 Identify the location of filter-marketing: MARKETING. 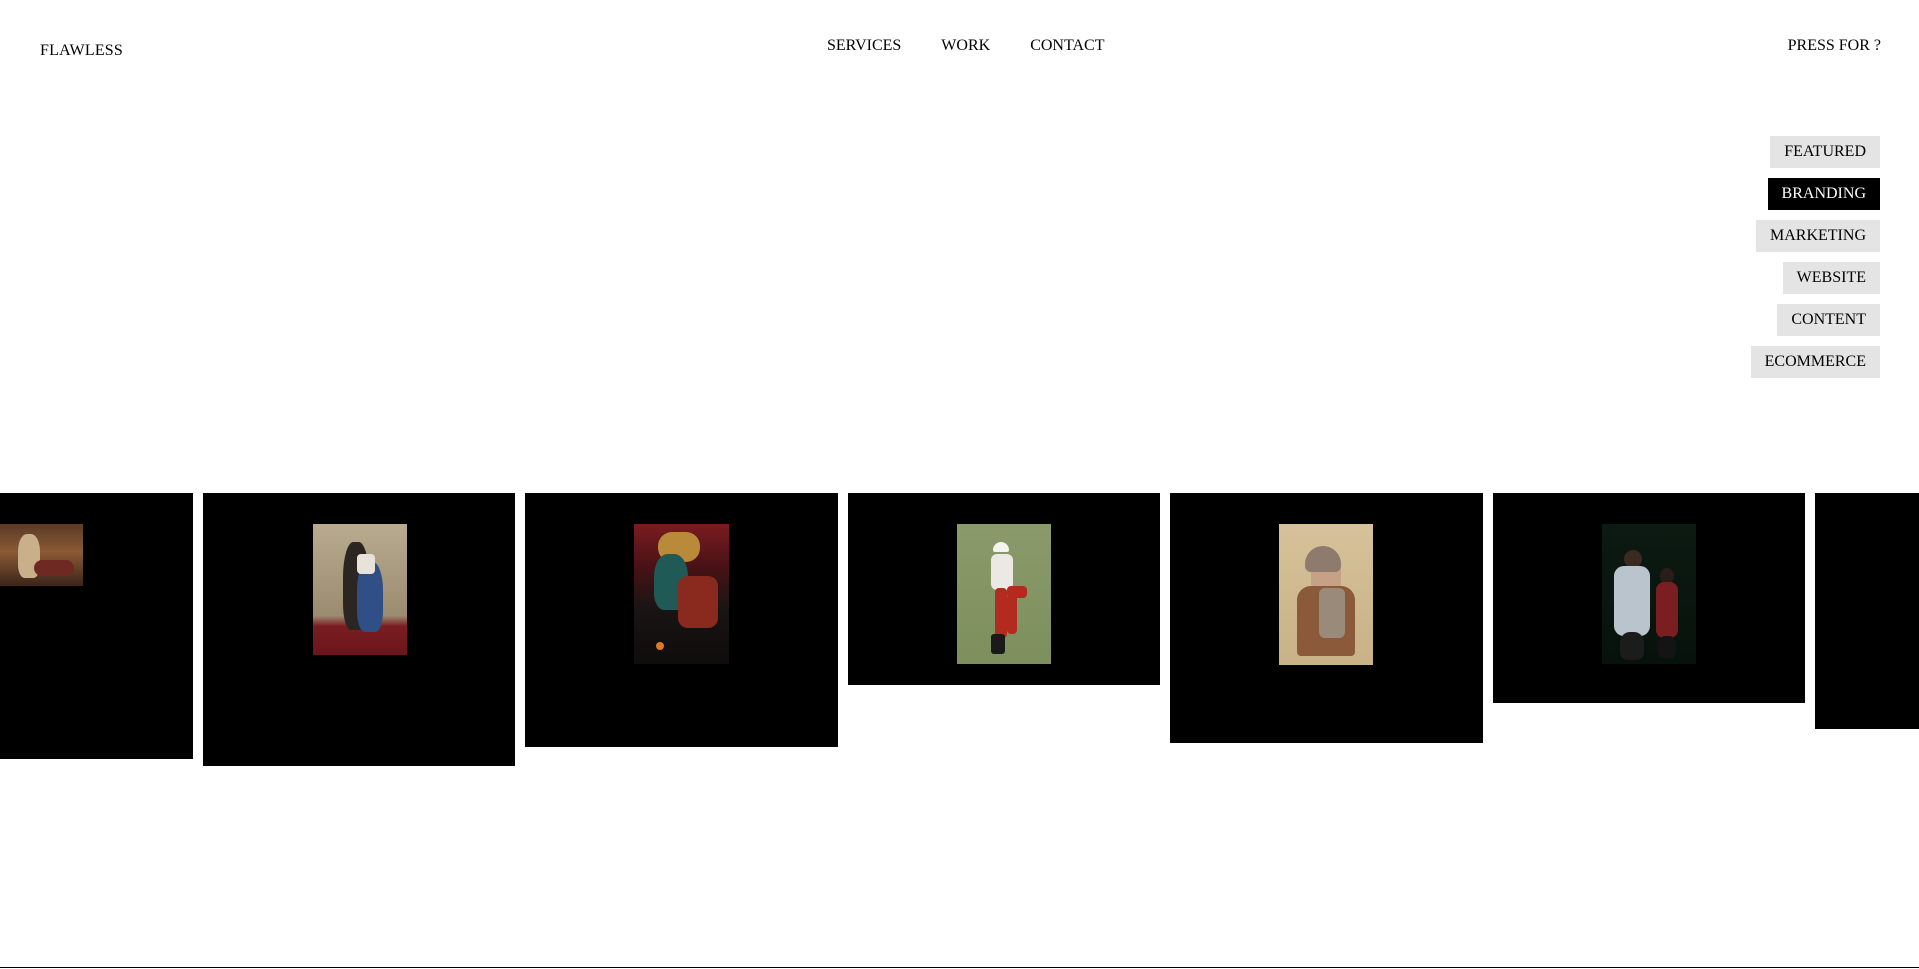
(1818, 236).